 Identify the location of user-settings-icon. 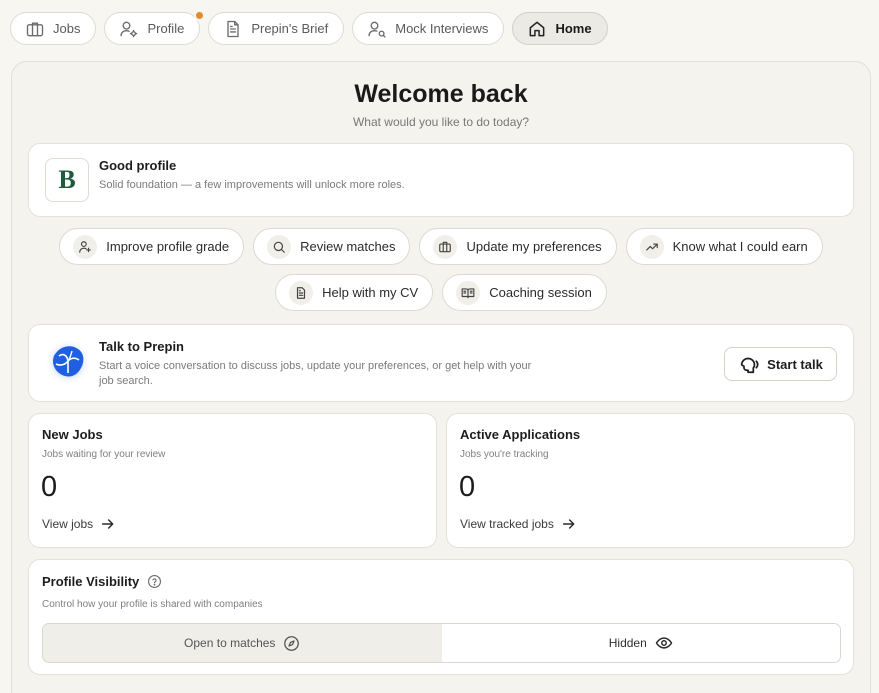
(377, 29).